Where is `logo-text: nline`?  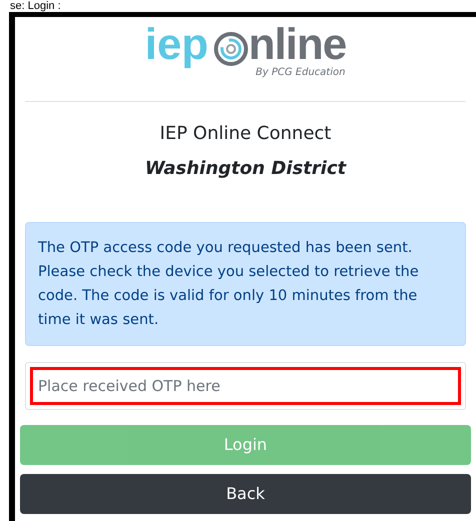
logo-text: nline is located at coordinates (297, 45).